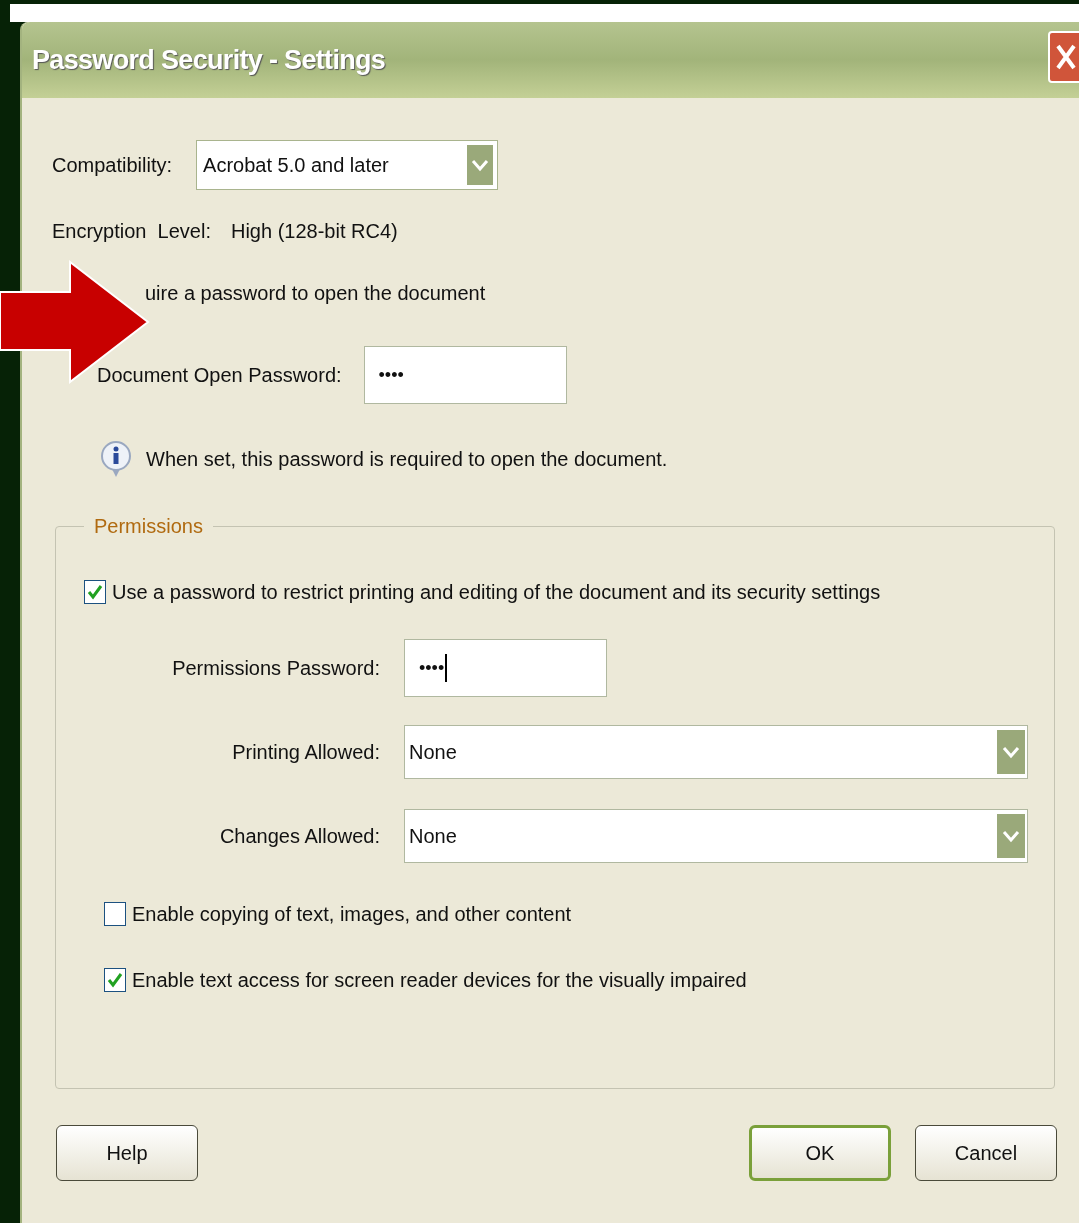 The width and height of the screenshot is (1079, 1223). Describe the element at coordinates (352, 914) in the screenshot. I see `checkbox-label: Enable copying of text, images, and other content` at that location.